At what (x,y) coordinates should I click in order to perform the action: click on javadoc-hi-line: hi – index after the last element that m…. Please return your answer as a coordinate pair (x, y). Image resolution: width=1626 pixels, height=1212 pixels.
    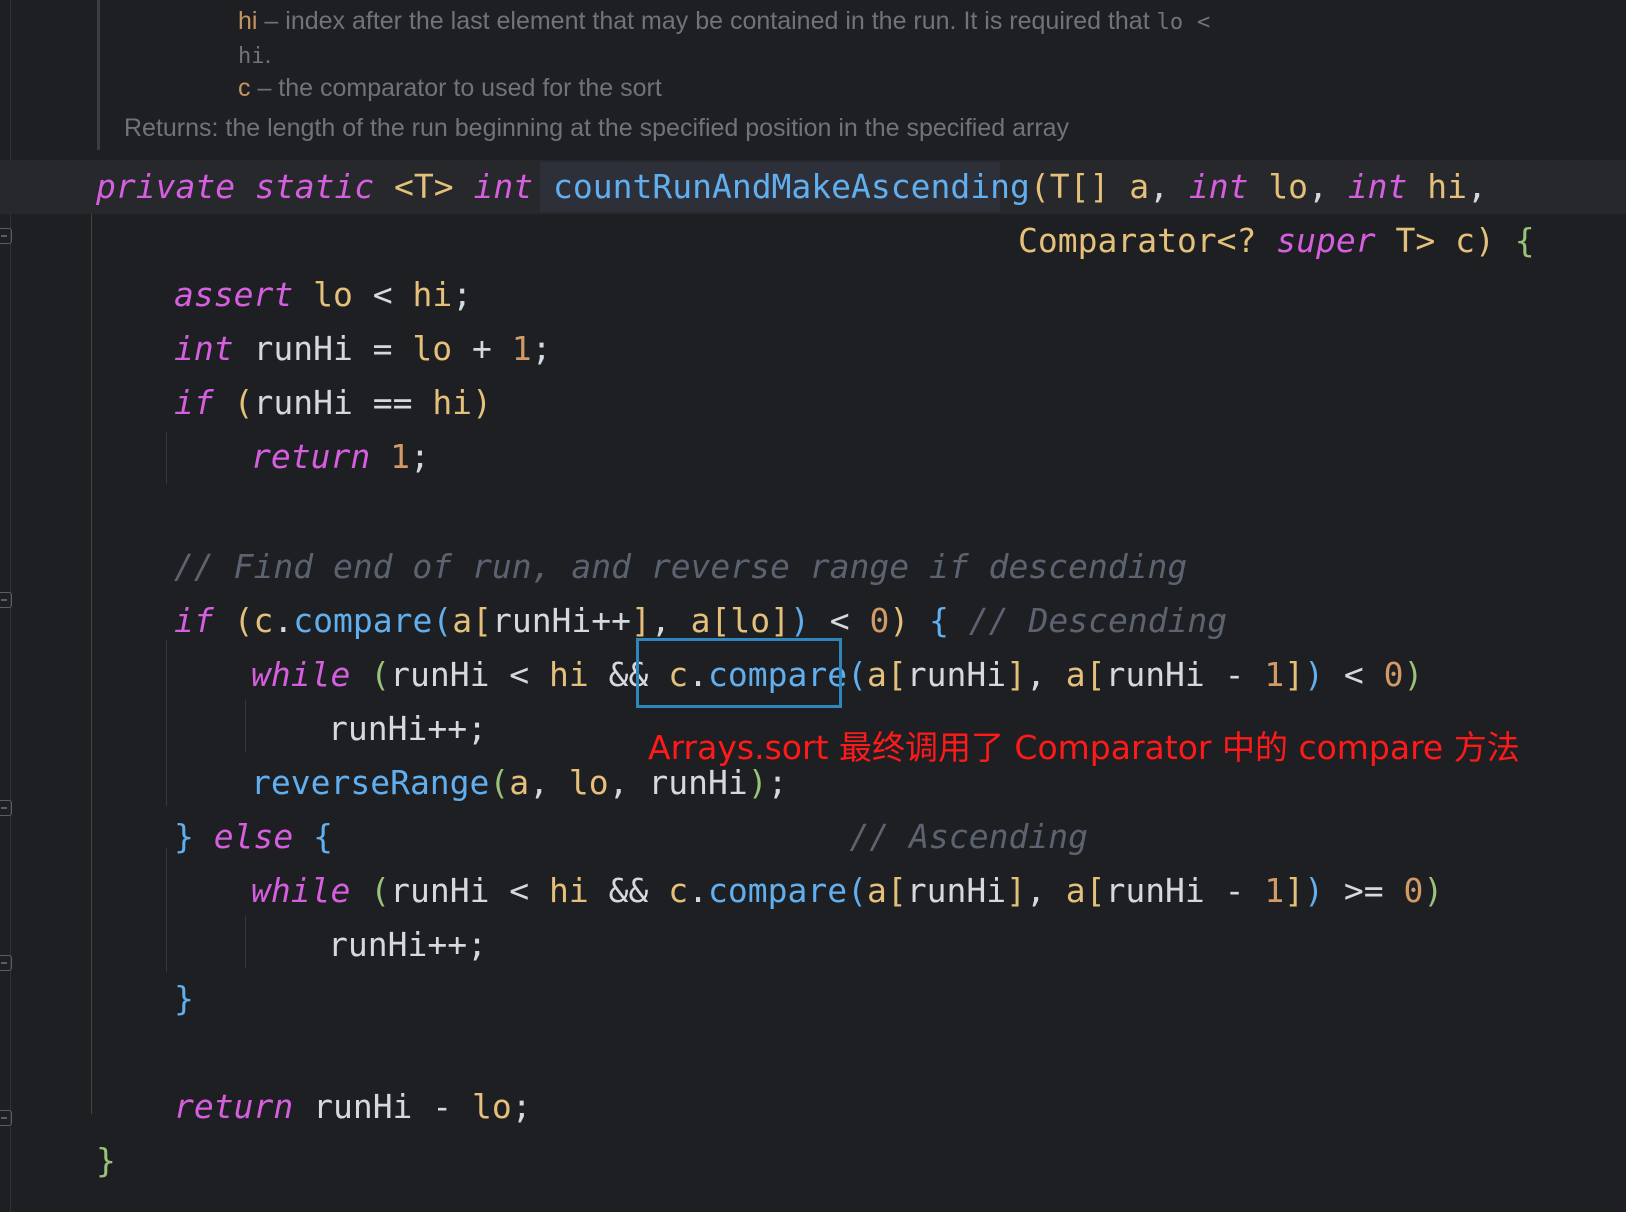
    Looking at the image, I should click on (724, 21).